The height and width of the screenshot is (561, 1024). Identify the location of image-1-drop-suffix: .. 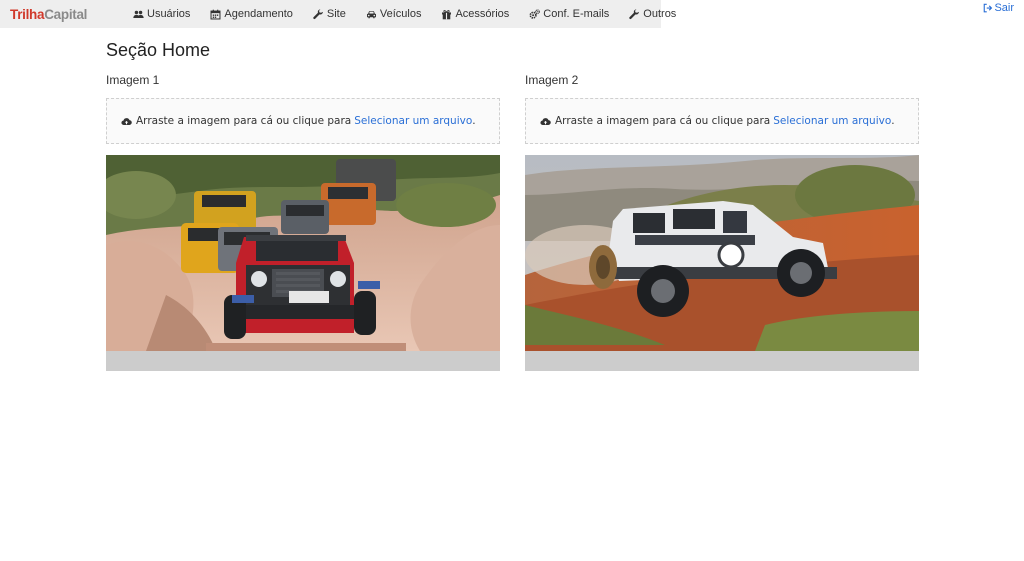
(474, 121).